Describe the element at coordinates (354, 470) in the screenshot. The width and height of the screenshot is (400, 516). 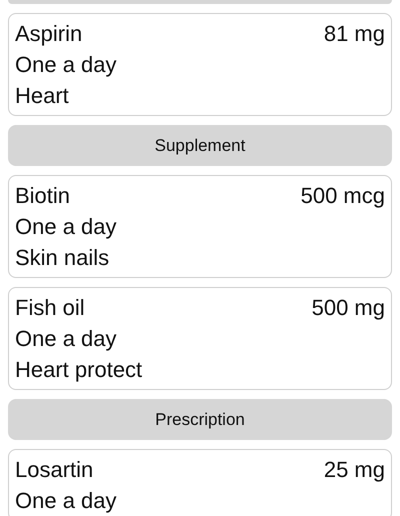
I see `dose-text: 25 mg` at that location.